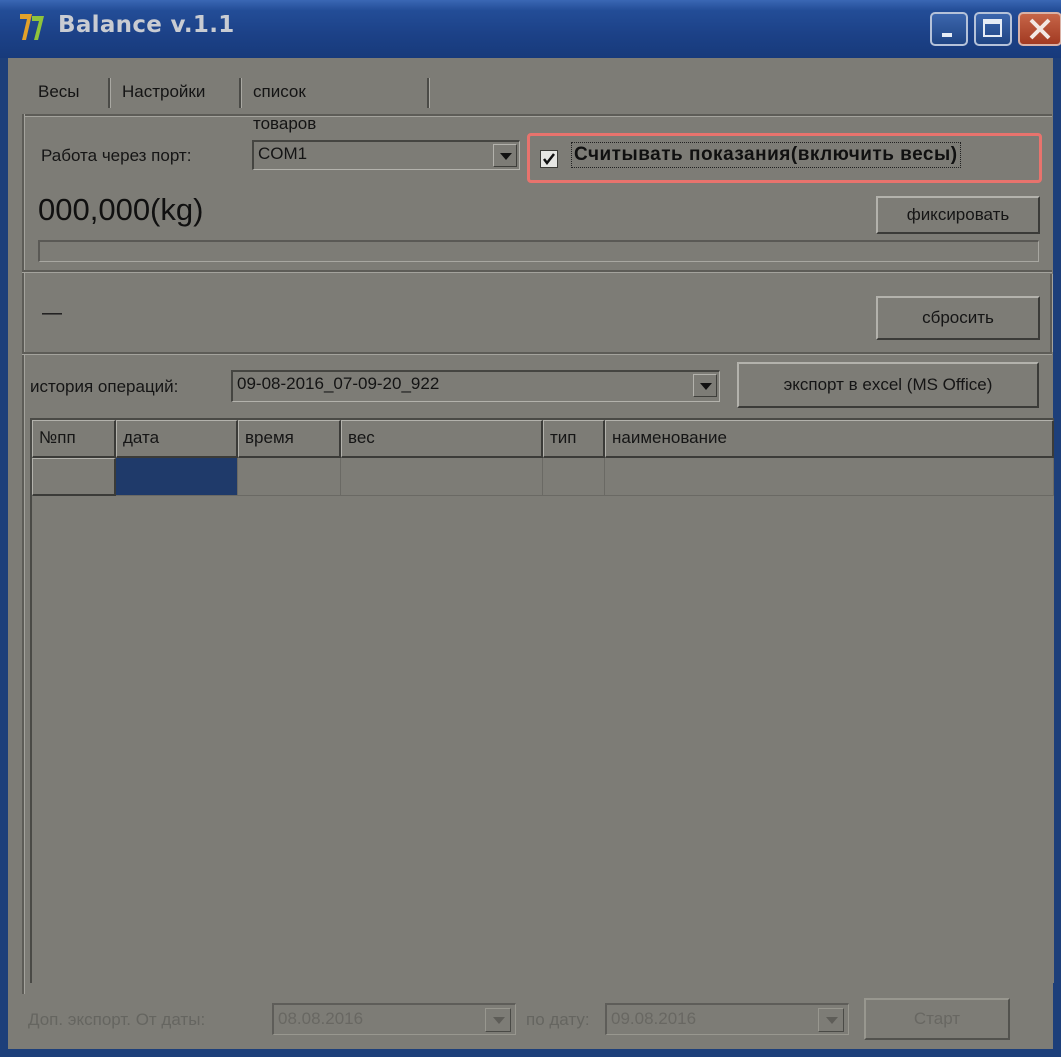 The height and width of the screenshot is (1057, 1061). I want to click on section-right-line, so click(1051, 313).